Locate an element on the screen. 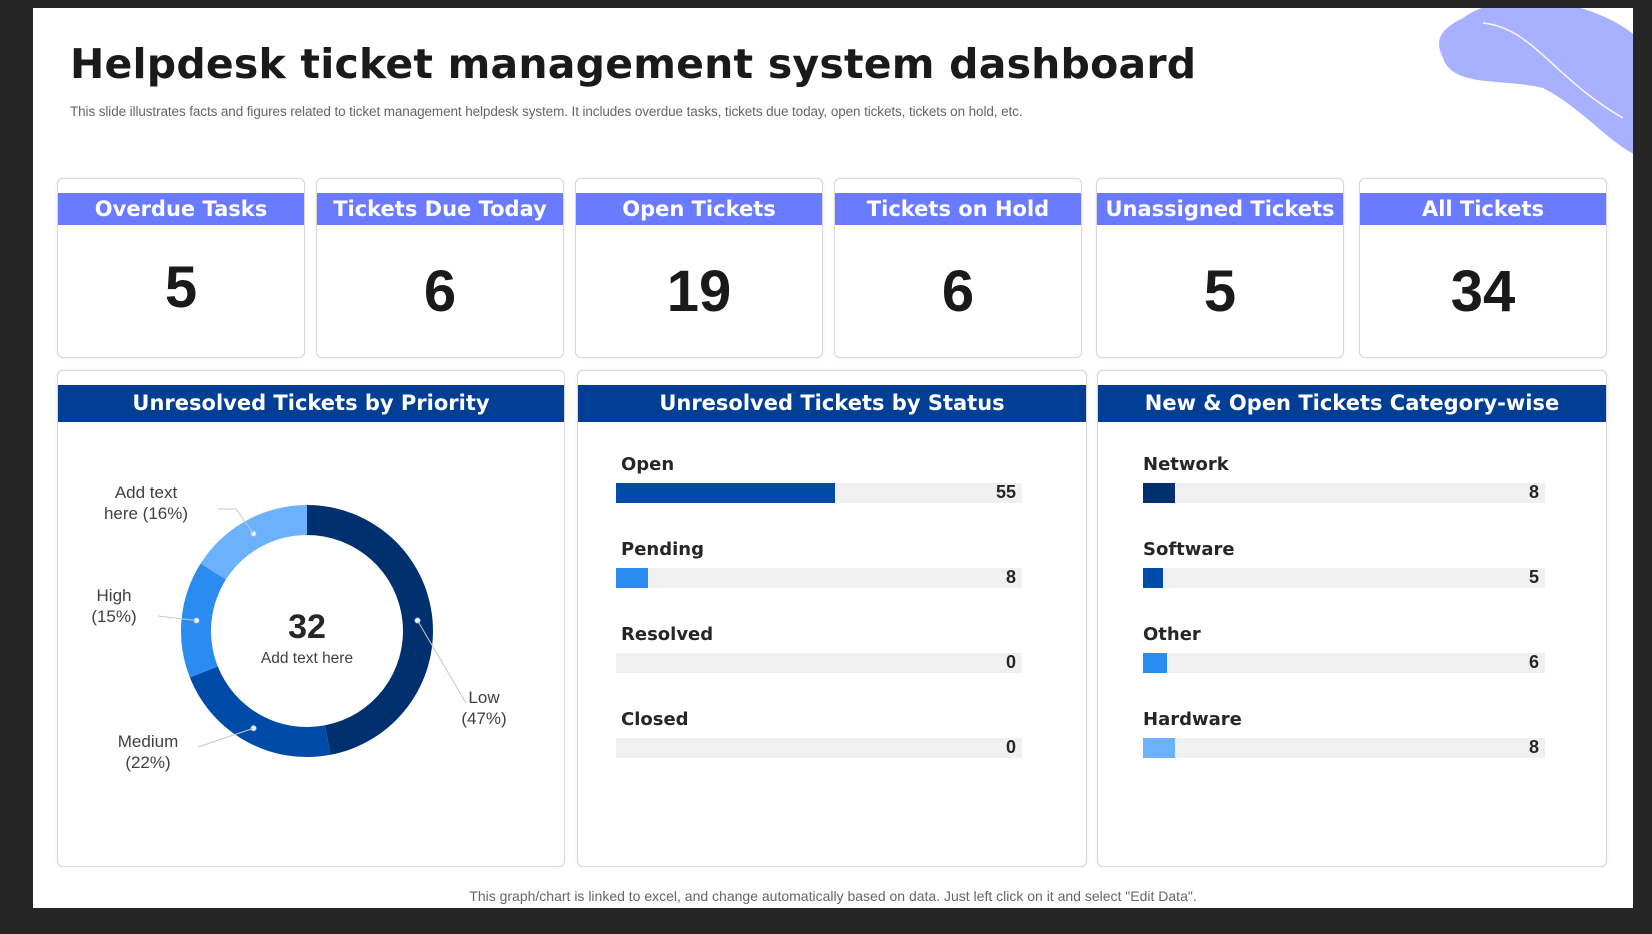 The width and height of the screenshot is (1652, 934). donut-slice-label: Low (47%) is located at coordinates (483, 708).